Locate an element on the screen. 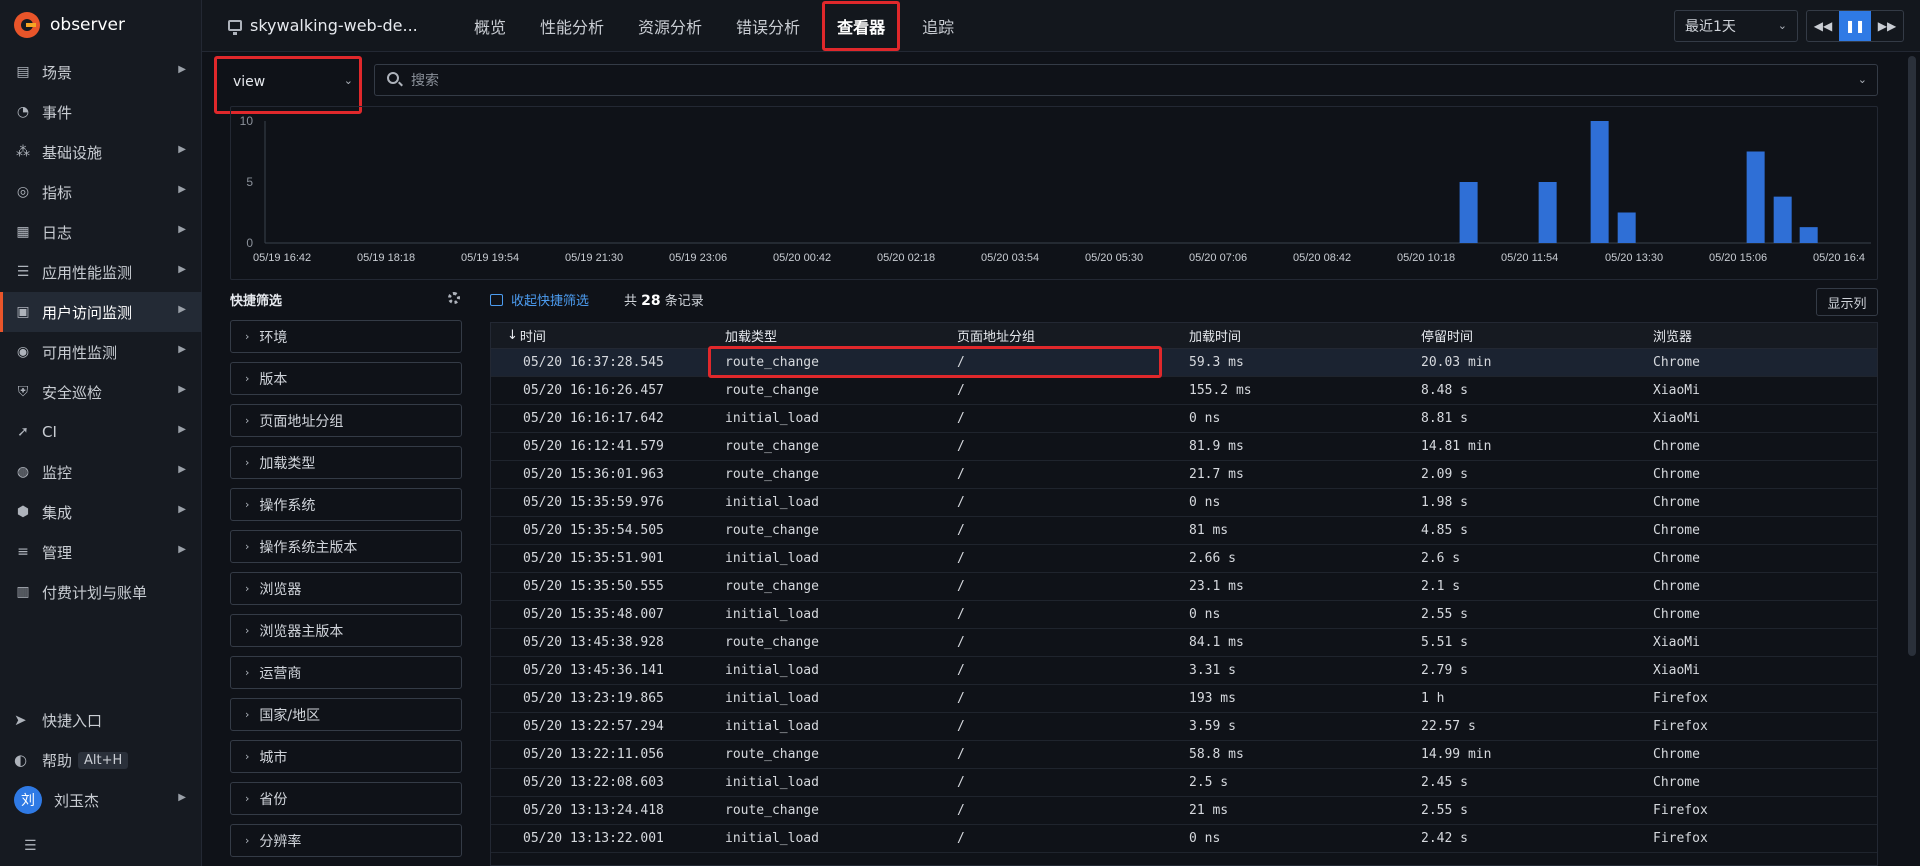 The width and height of the screenshot is (1920, 866). column-header: 加载时间 is located at coordinates (1303, 335).